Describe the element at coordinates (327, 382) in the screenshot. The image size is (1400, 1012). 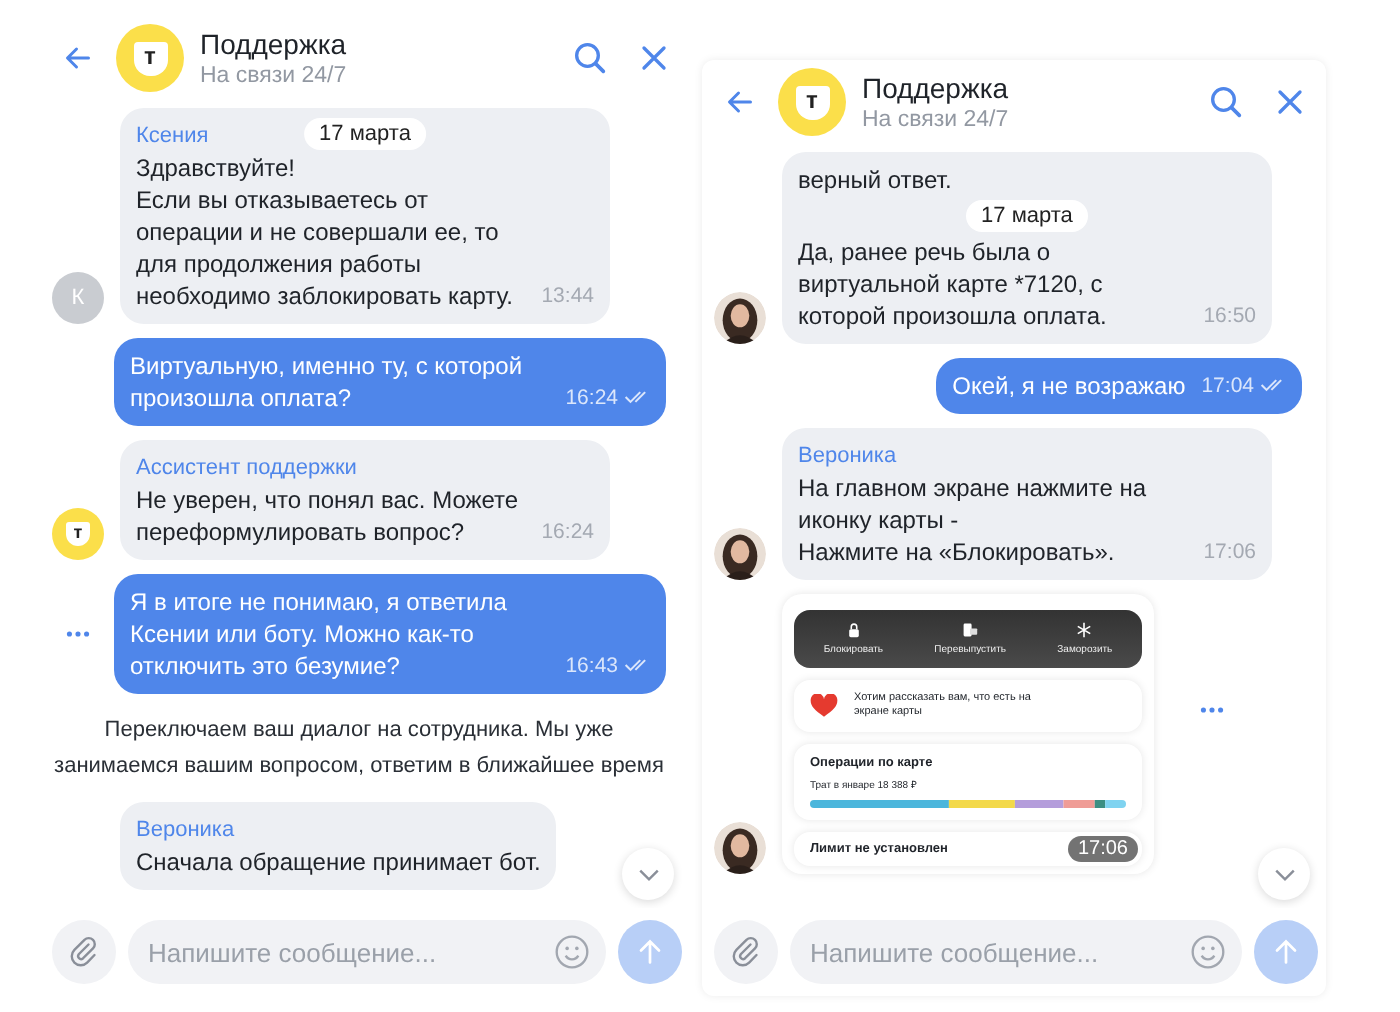
I see `message-text: Виртуальную, именно ту, с которой произошла оплата?` at that location.